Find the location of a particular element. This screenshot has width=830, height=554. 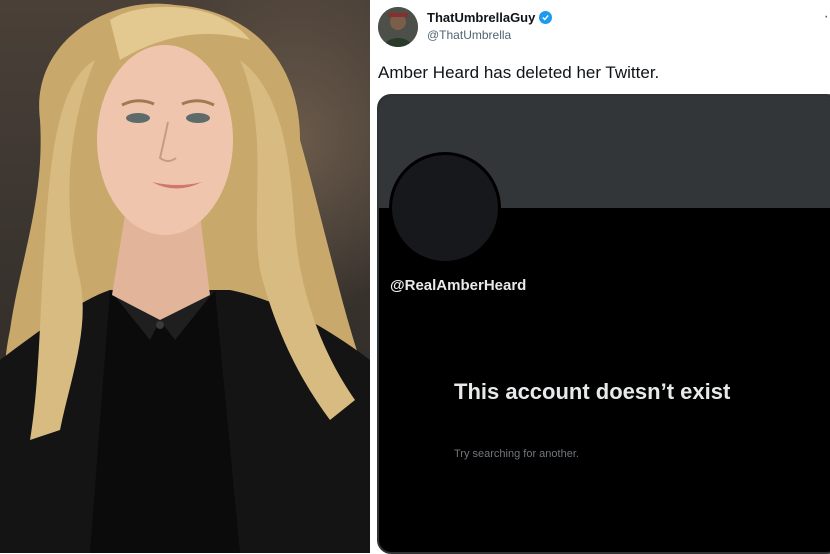

account-missing-subtitle: Try searching for another. is located at coordinates (516, 454).